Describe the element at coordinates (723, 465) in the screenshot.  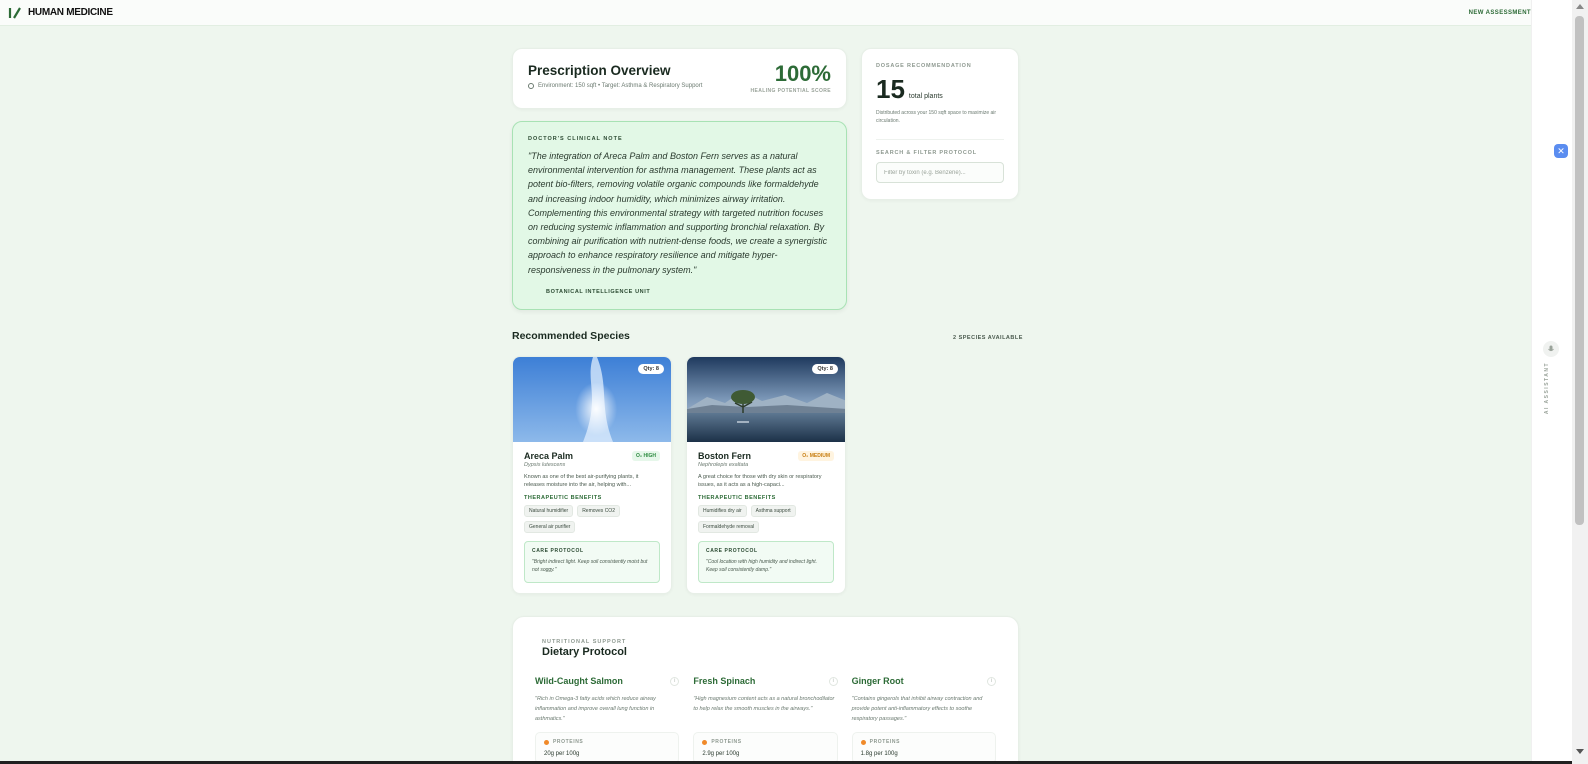
I see `scientific-name: Nephrolepis exaltata` at that location.